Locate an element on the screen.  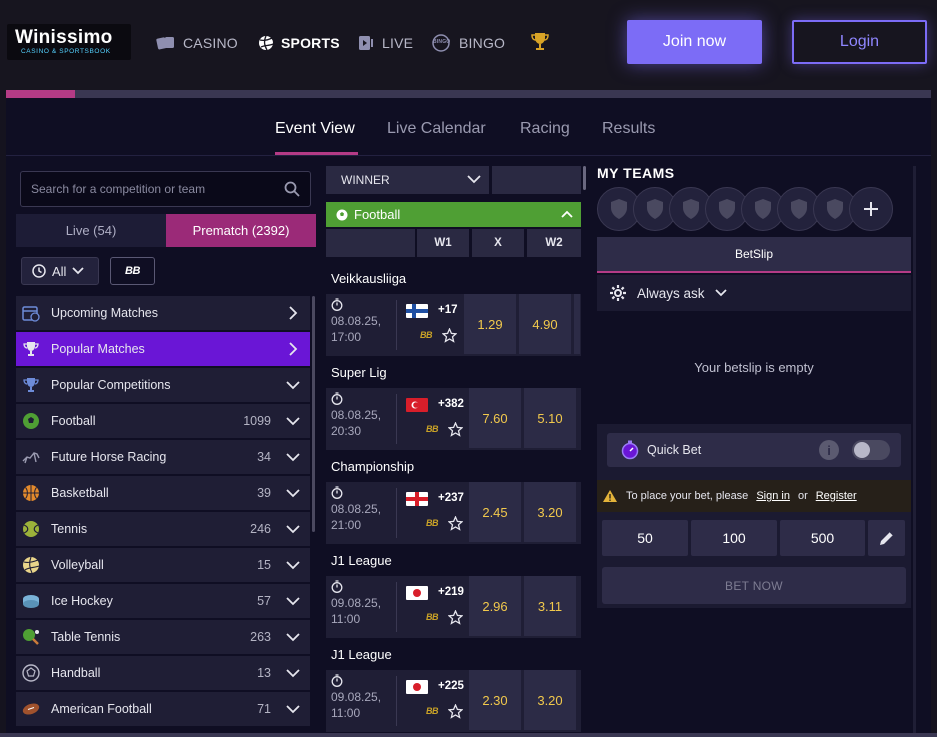
league-title: Super Lig is located at coordinates (359, 372).